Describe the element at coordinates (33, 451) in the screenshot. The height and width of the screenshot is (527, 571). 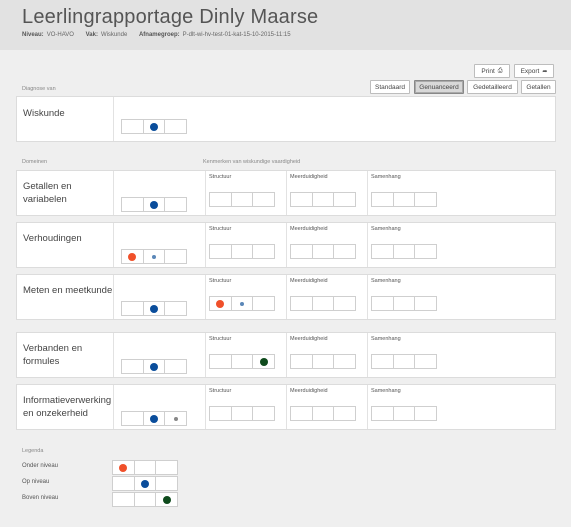
I see `legenda-section-label: Legenda` at that location.